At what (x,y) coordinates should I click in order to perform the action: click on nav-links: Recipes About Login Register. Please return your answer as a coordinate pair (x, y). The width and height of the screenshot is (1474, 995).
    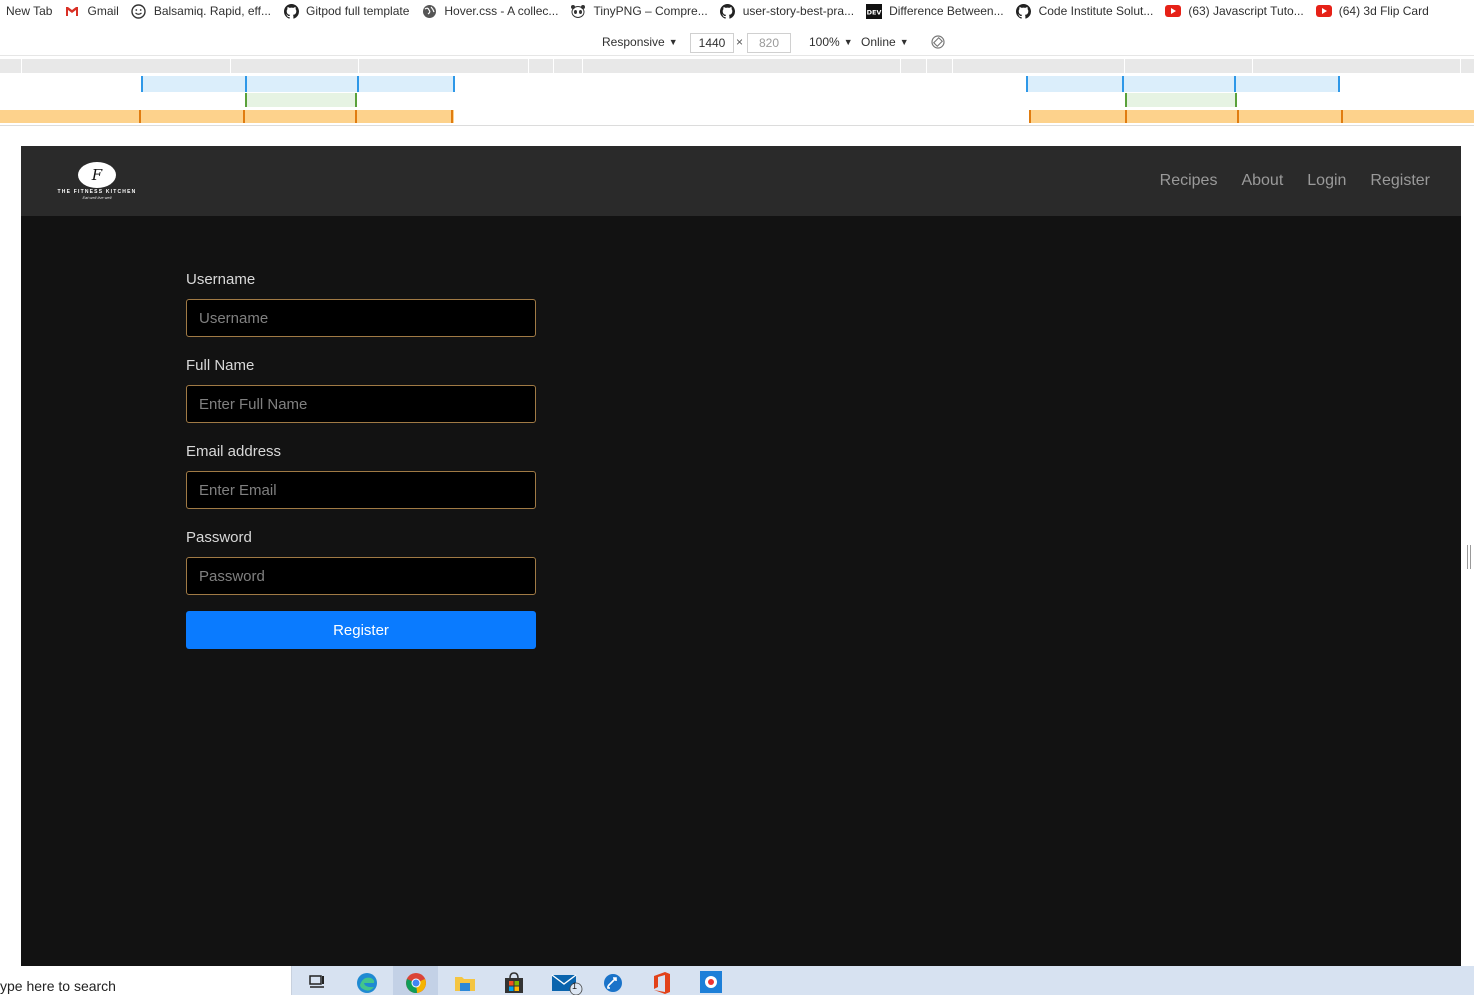
    Looking at the image, I should click on (1295, 181).